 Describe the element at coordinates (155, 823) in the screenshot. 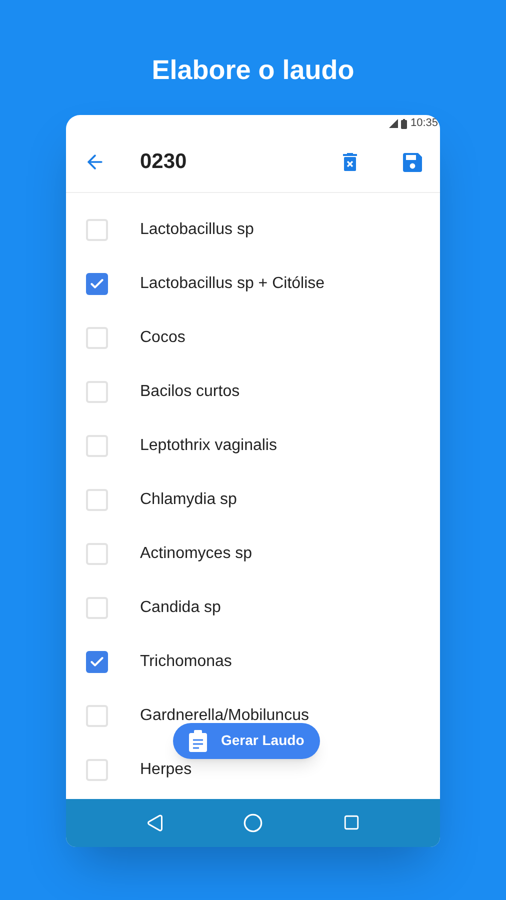

I see `back-nav-icon` at that location.